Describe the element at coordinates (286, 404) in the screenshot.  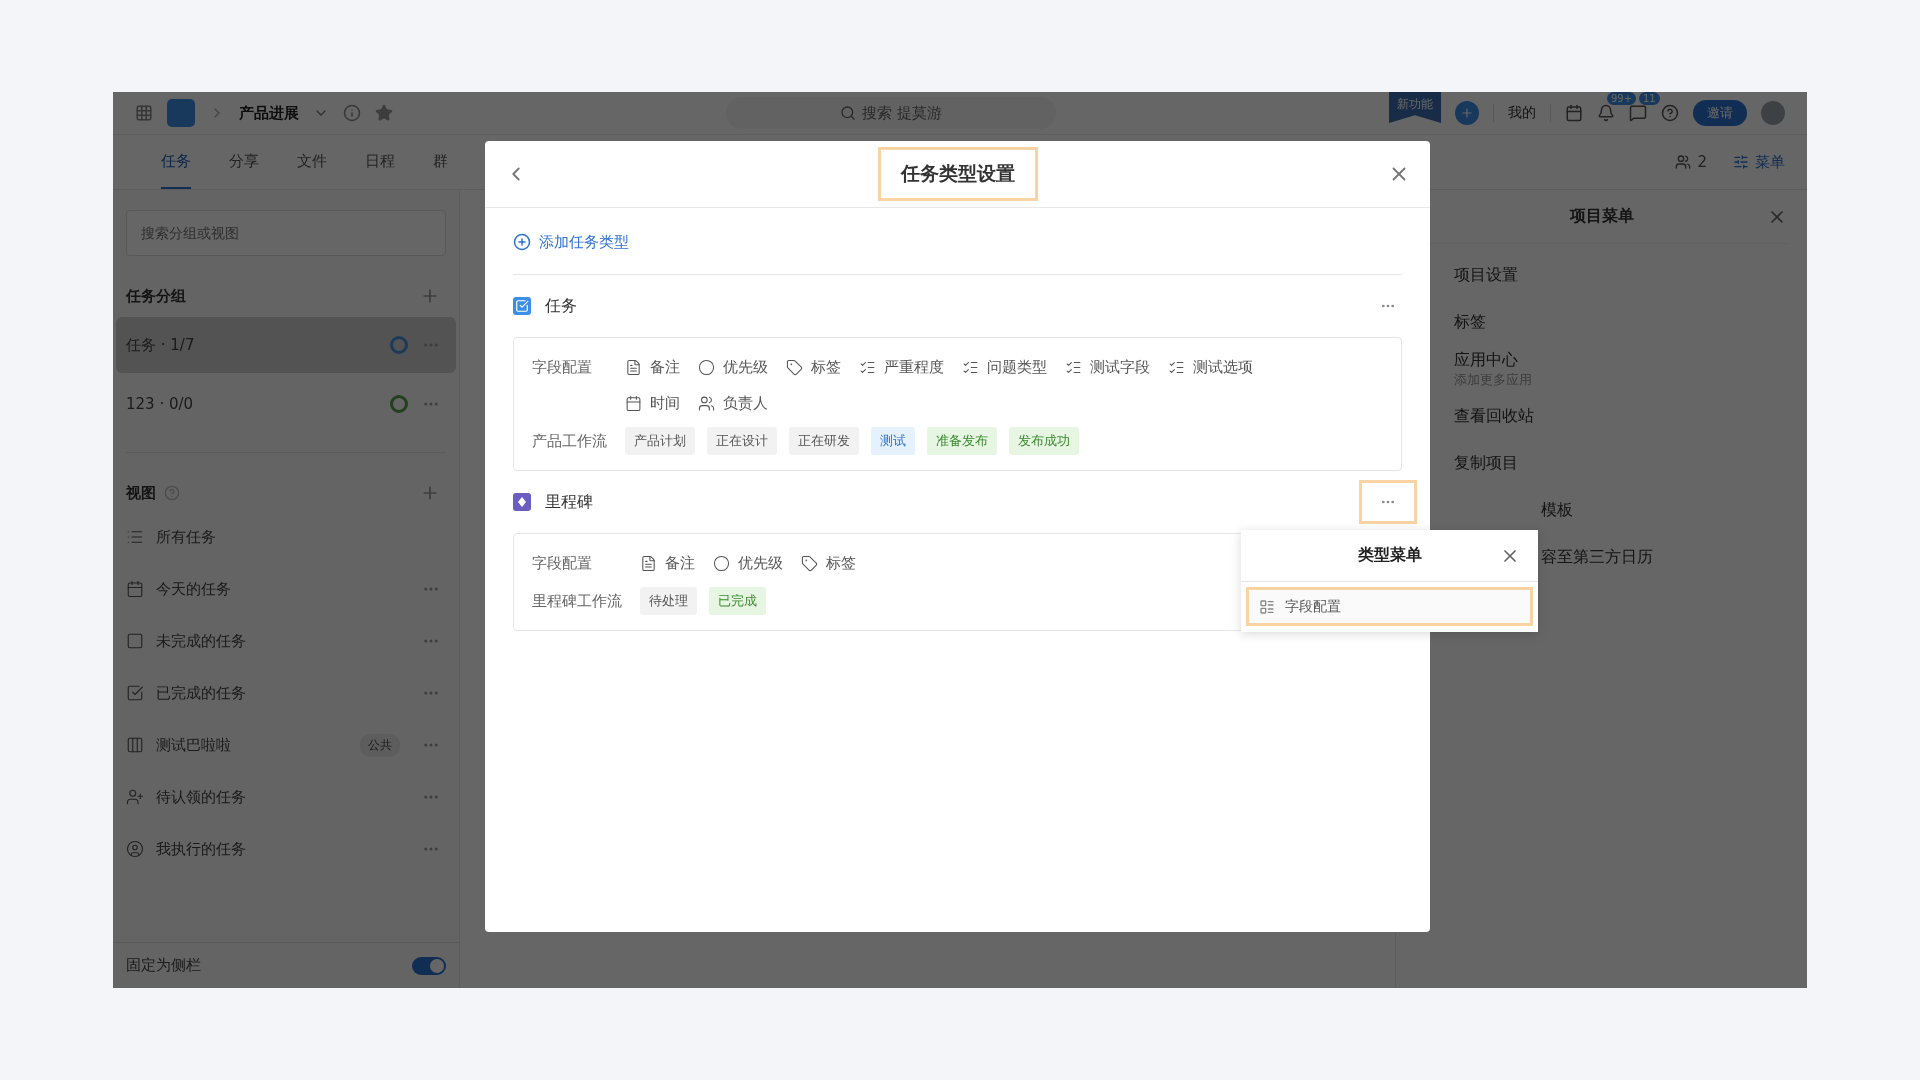
I see `group-item: 123 · 0/0` at that location.